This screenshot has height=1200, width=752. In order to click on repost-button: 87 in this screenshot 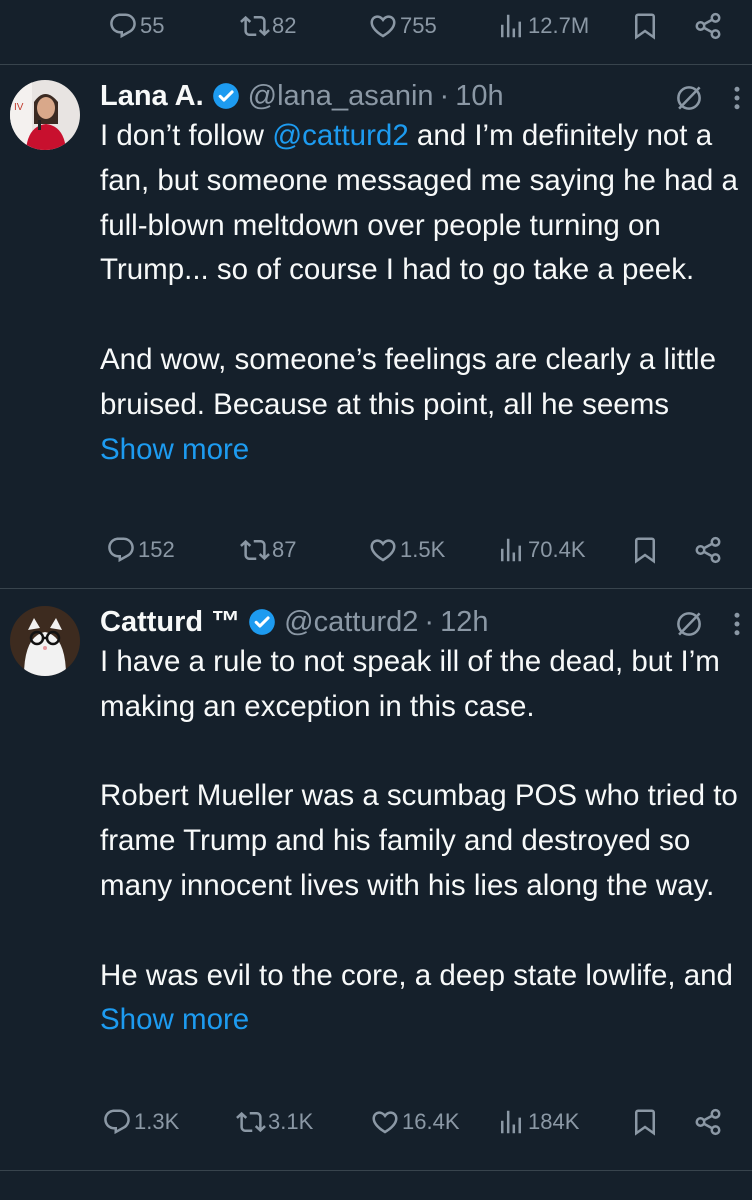, I will do `click(268, 550)`.